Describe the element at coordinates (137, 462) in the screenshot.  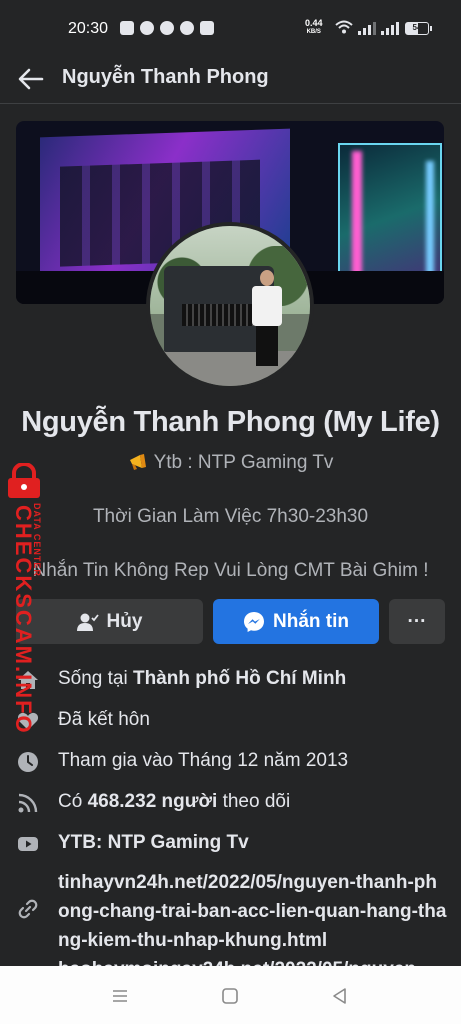
I see `megaphone-icon` at that location.